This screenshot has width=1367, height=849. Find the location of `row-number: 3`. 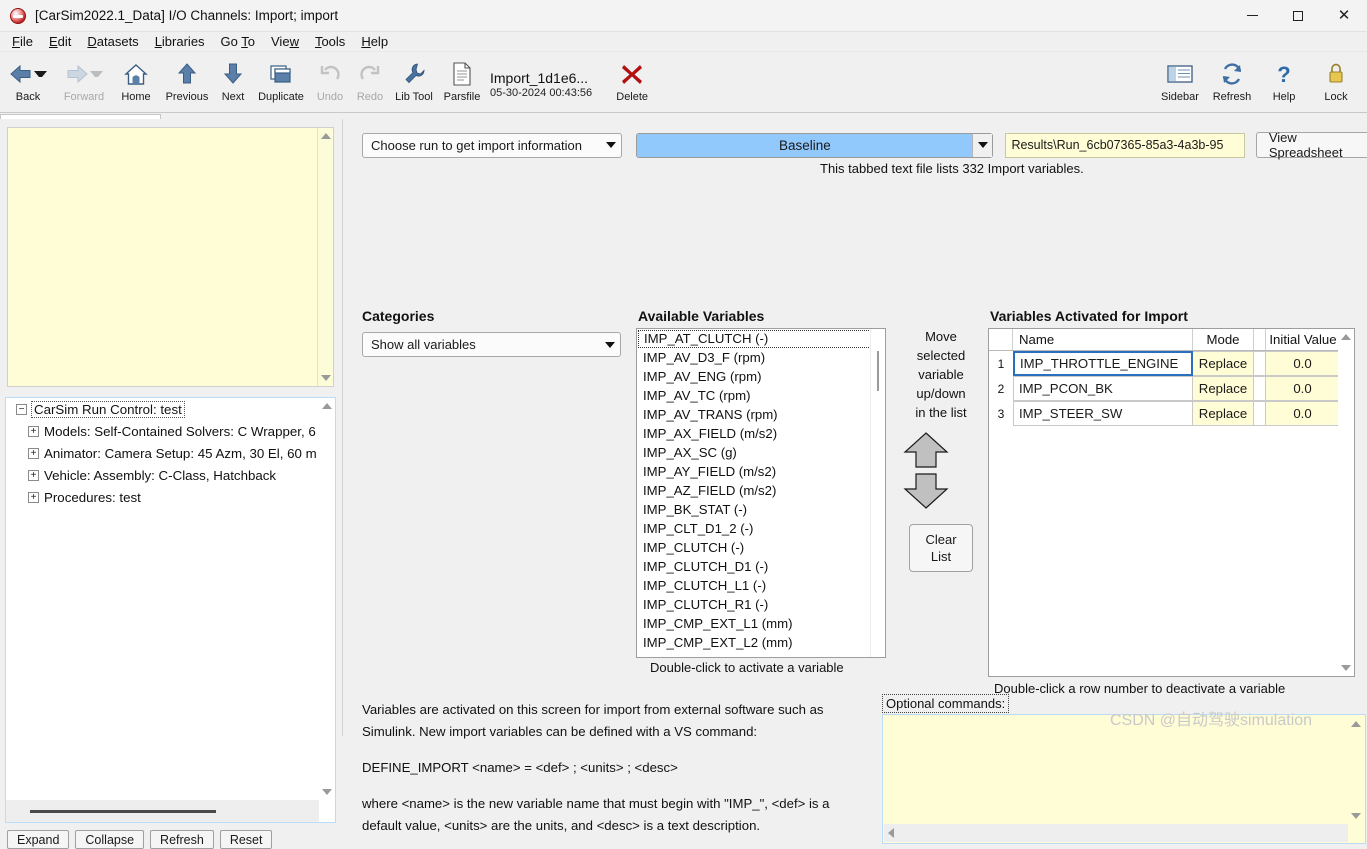

row-number: 3 is located at coordinates (1001, 413).